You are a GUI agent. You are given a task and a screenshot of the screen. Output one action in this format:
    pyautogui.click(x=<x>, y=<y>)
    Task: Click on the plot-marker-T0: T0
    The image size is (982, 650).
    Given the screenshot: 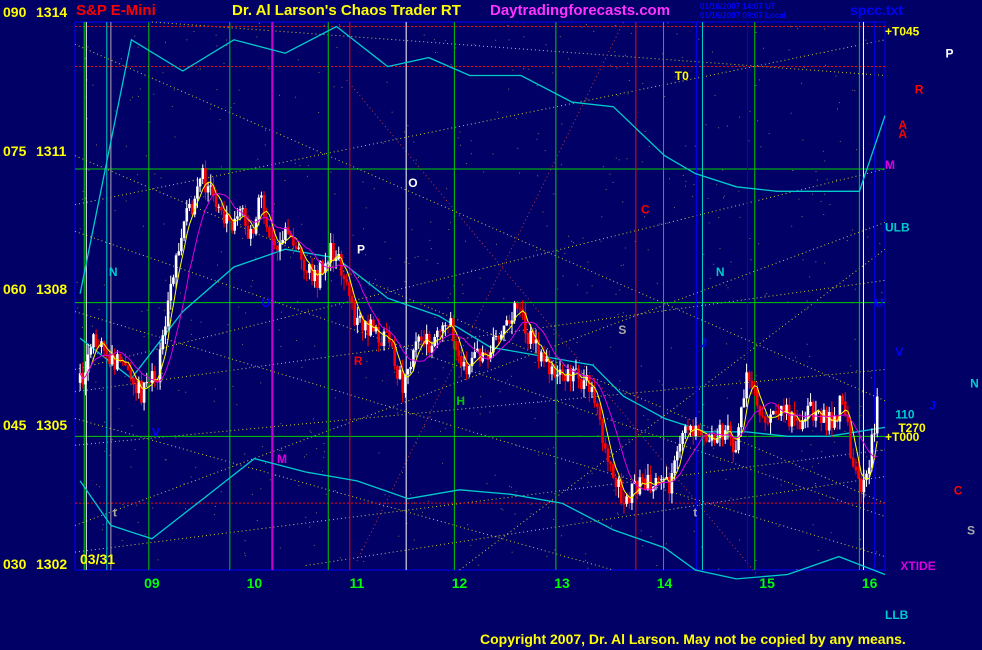 What is the action you would take?
    pyautogui.click(x=682, y=76)
    